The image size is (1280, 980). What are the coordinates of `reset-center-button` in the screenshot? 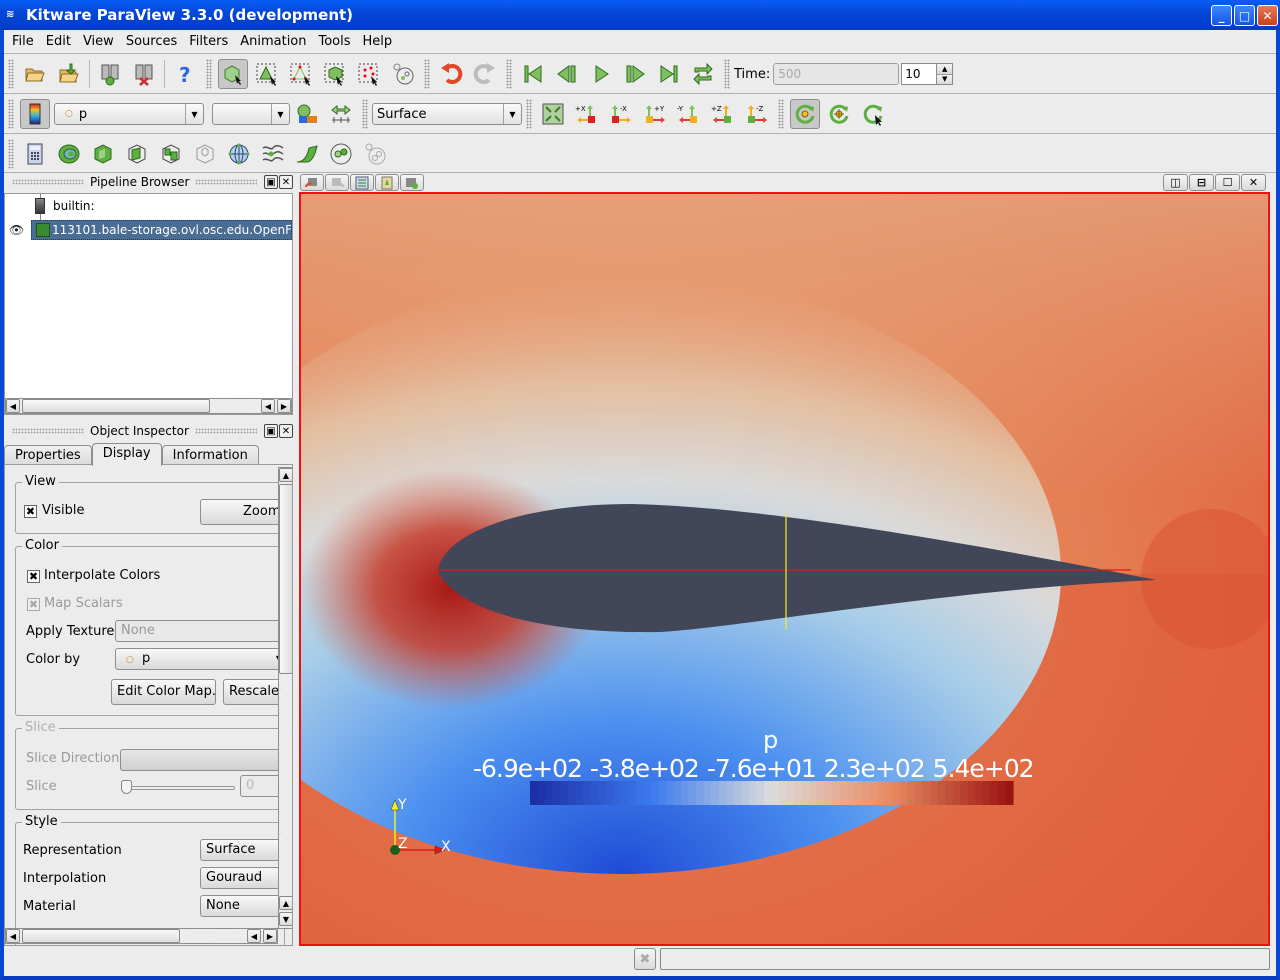 It's located at (839, 114).